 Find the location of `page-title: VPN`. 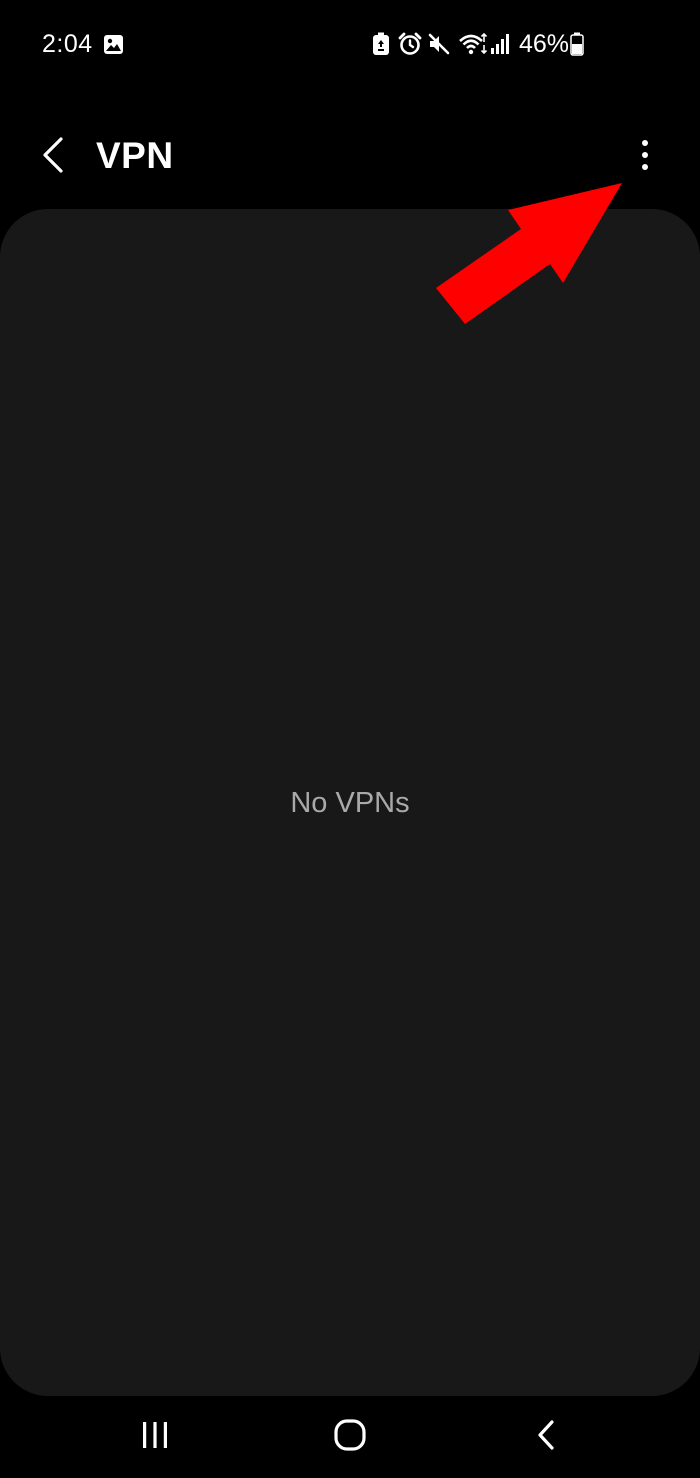

page-title: VPN is located at coordinates (135, 155).